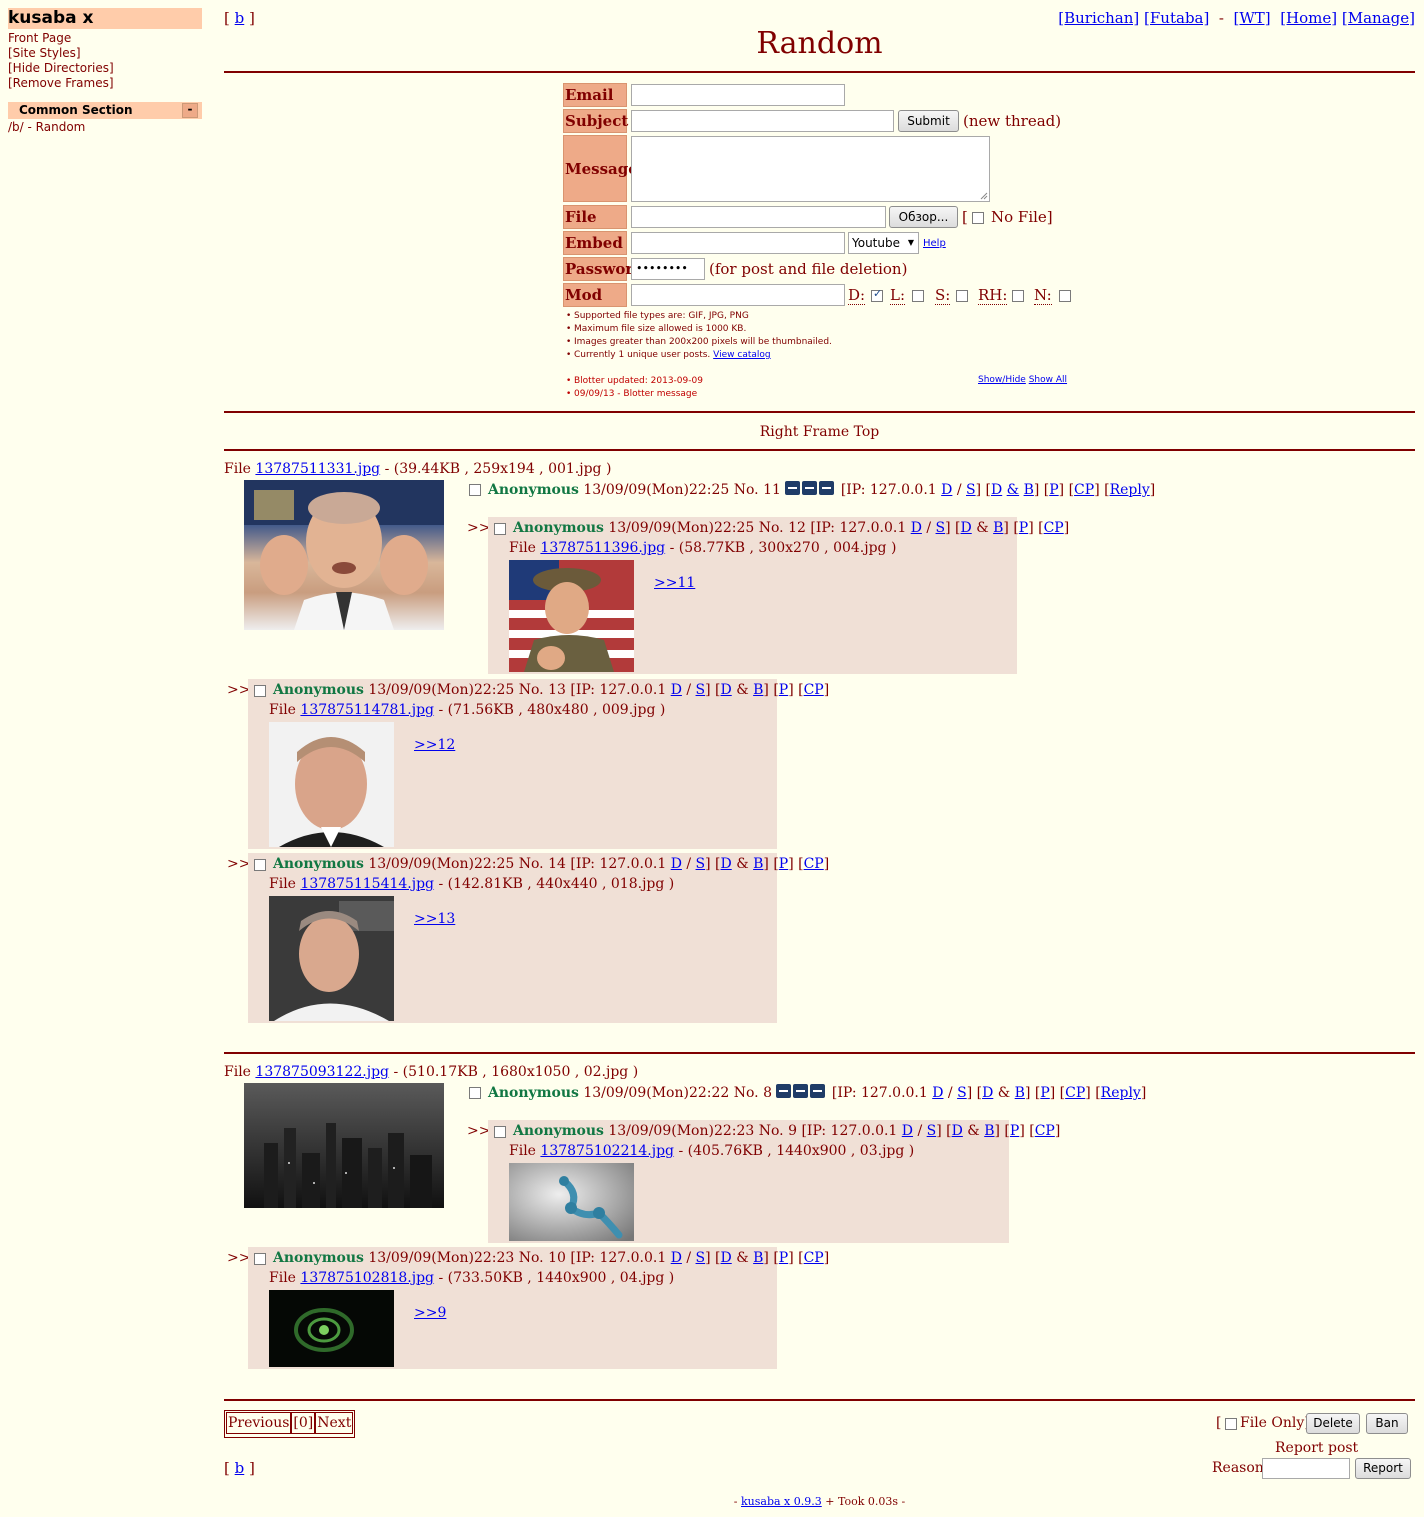  Describe the element at coordinates (1002, 380) in the screenshot. I see `blotter-show-hide-link: Show/Hide` at that location.